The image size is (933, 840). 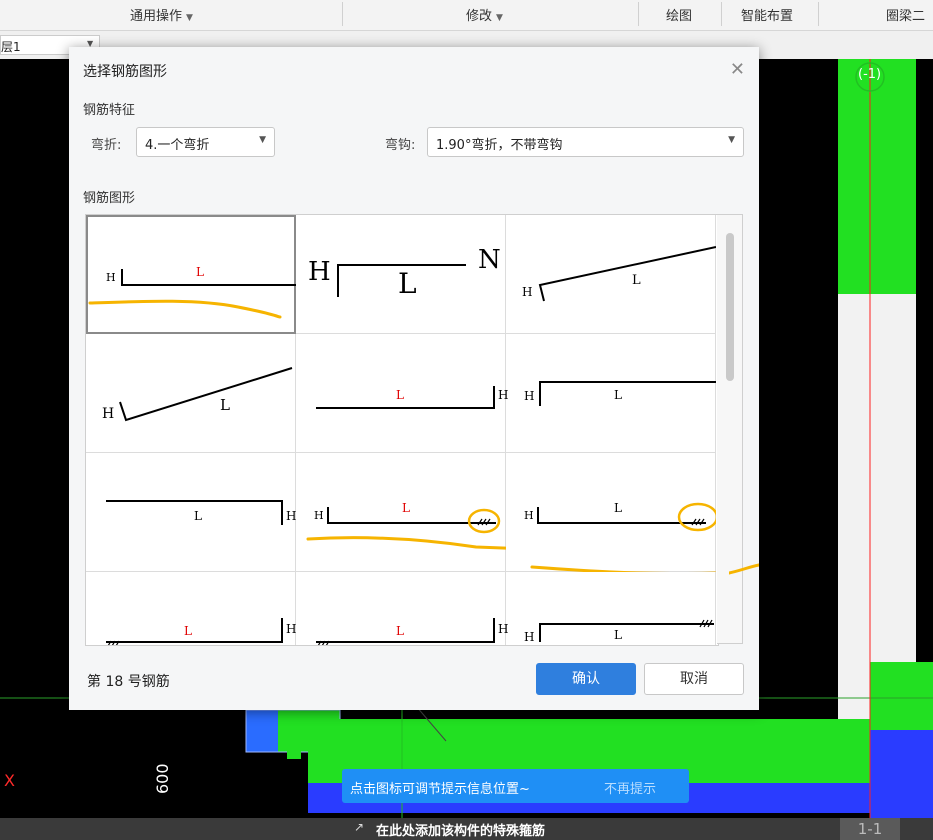 I want to click on shape-grid-scrollbar, so click(x=730, y=429).